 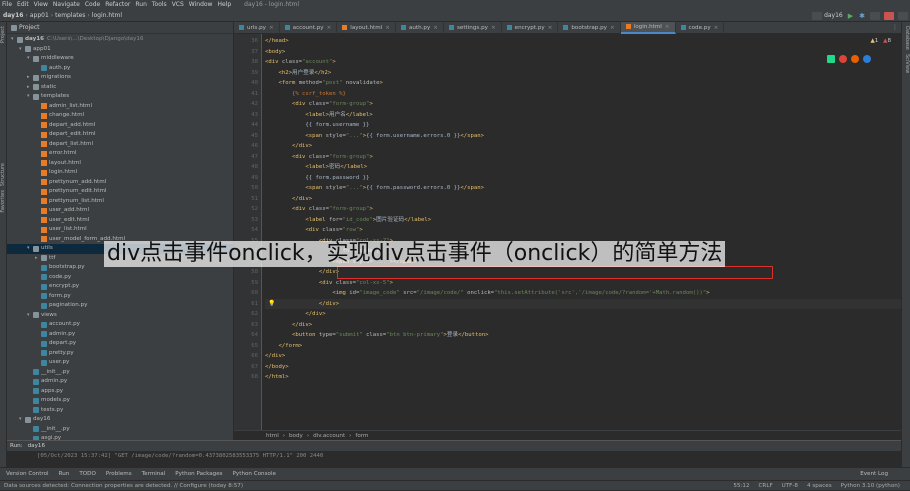 What do you see at coordinates (317, 178) in the screenshot?
I see `code-line: {{ form.password }}` at bounding box center [317, 178].